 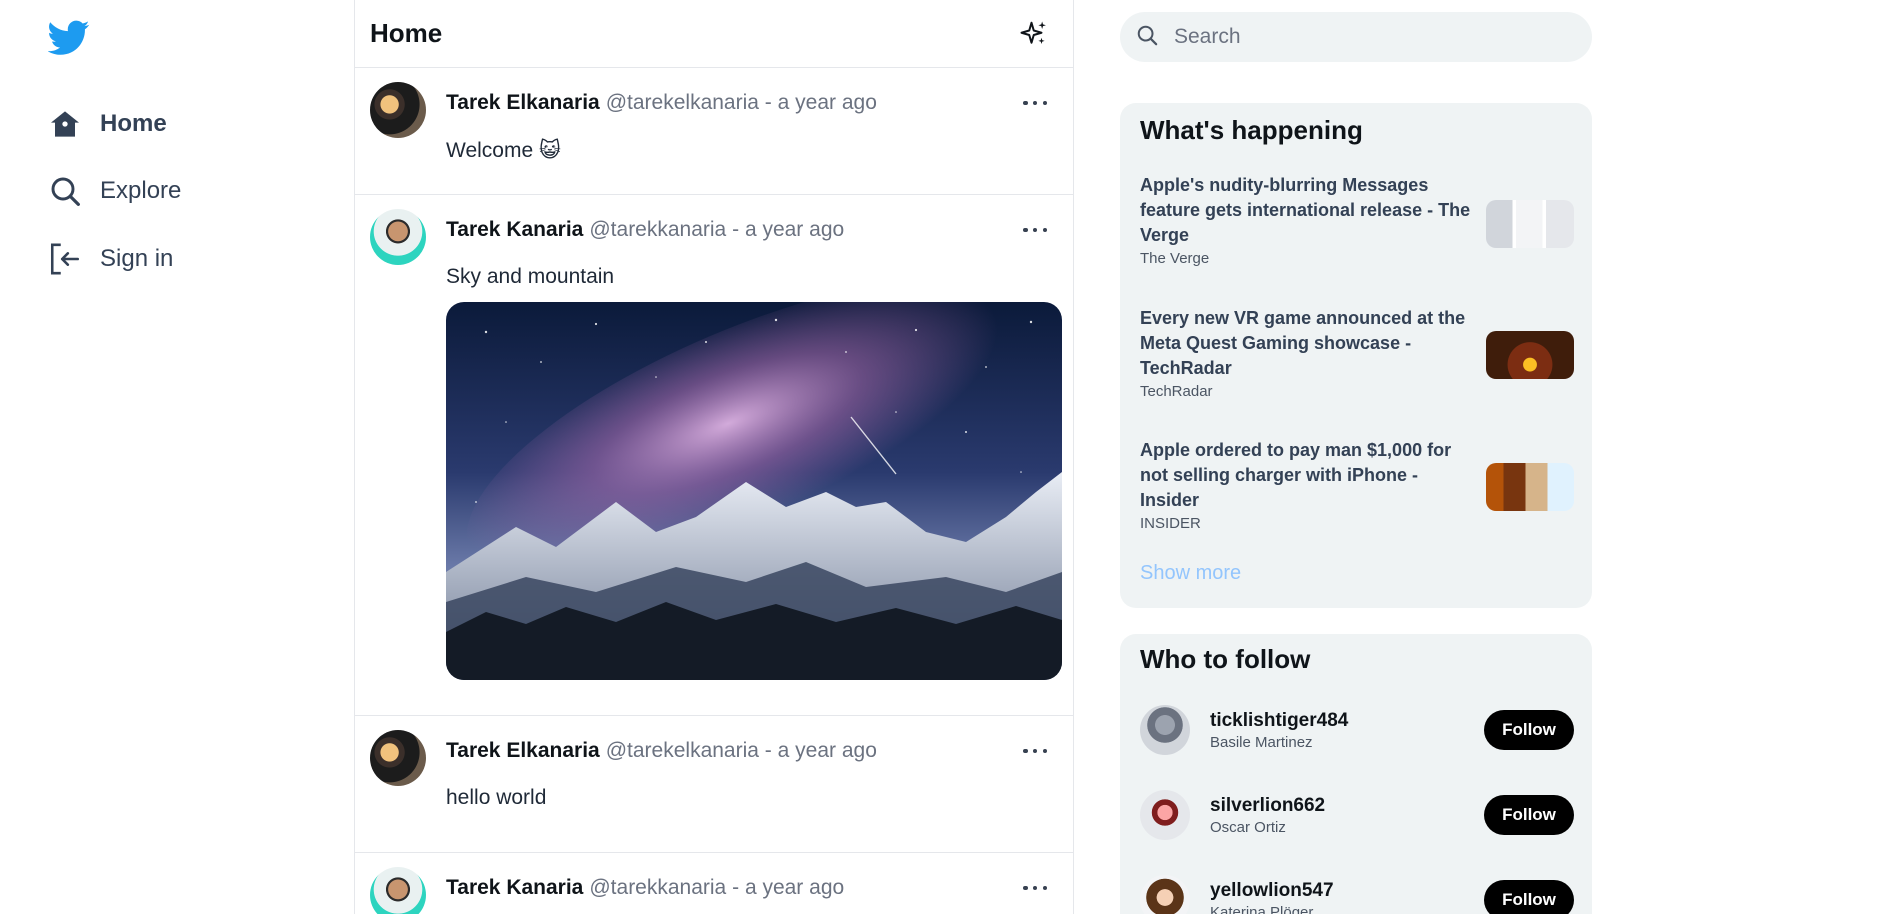 I want to click on sign-in-icon, so click(x=65, y=259).